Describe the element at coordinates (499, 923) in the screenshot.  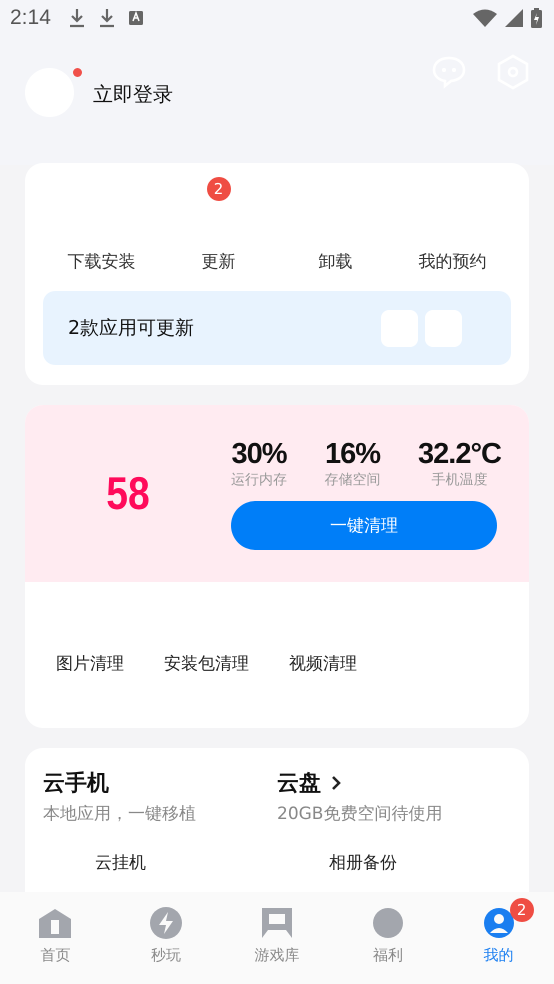
I see `person-icon` at that location.